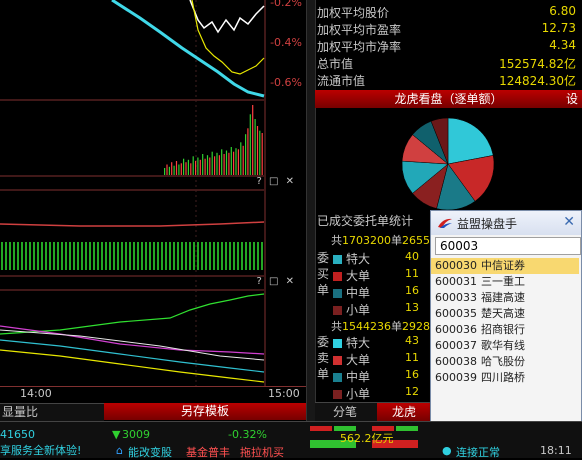 The width and height of the screenshot is (582, 460). Describe the element at coordinates (40, 450) in the screenshot. I see `marquee-text: 享服务全新体验!` at that location.